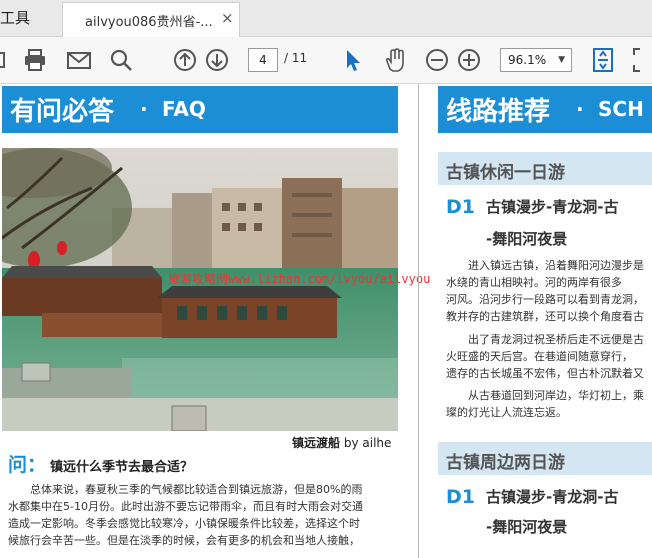 The height and width of the screenshot is (558, 652). I want to click on select-cursor-icon, so click(353, 60).